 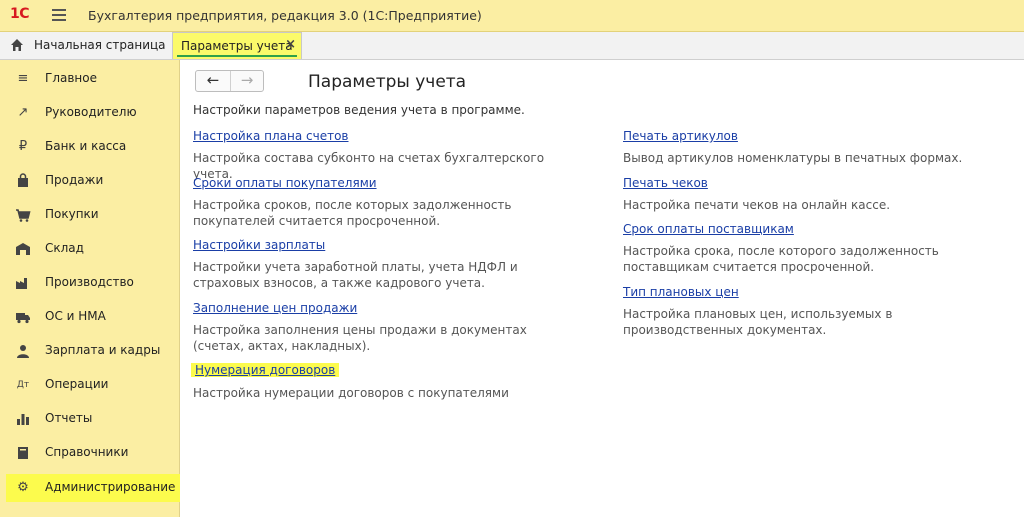 I want to click on cart-icon, so click(x=23, y=215).